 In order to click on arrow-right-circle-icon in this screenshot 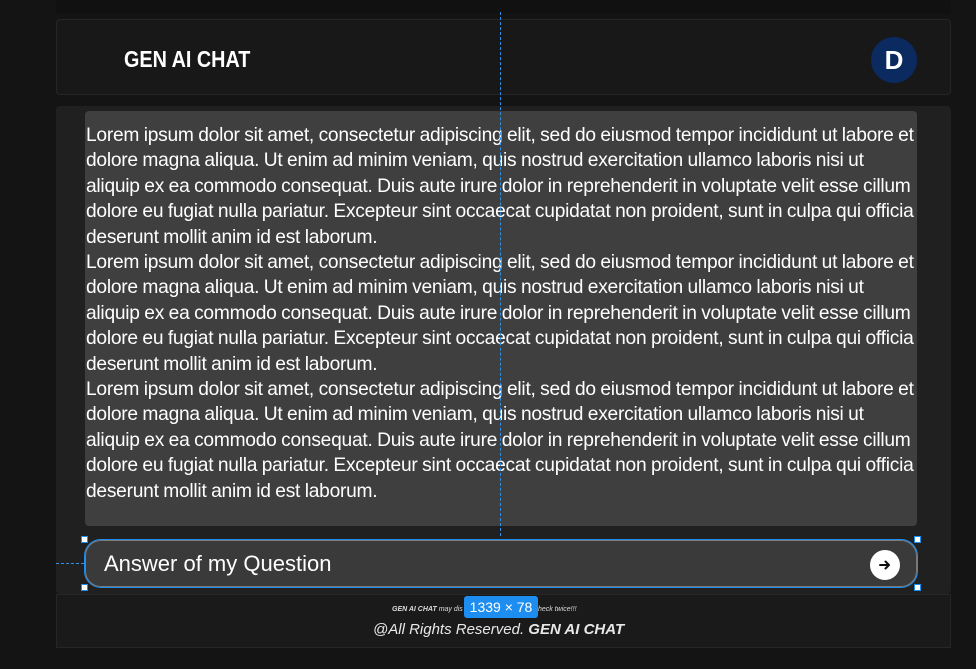, I will do `click(884, 565)`.